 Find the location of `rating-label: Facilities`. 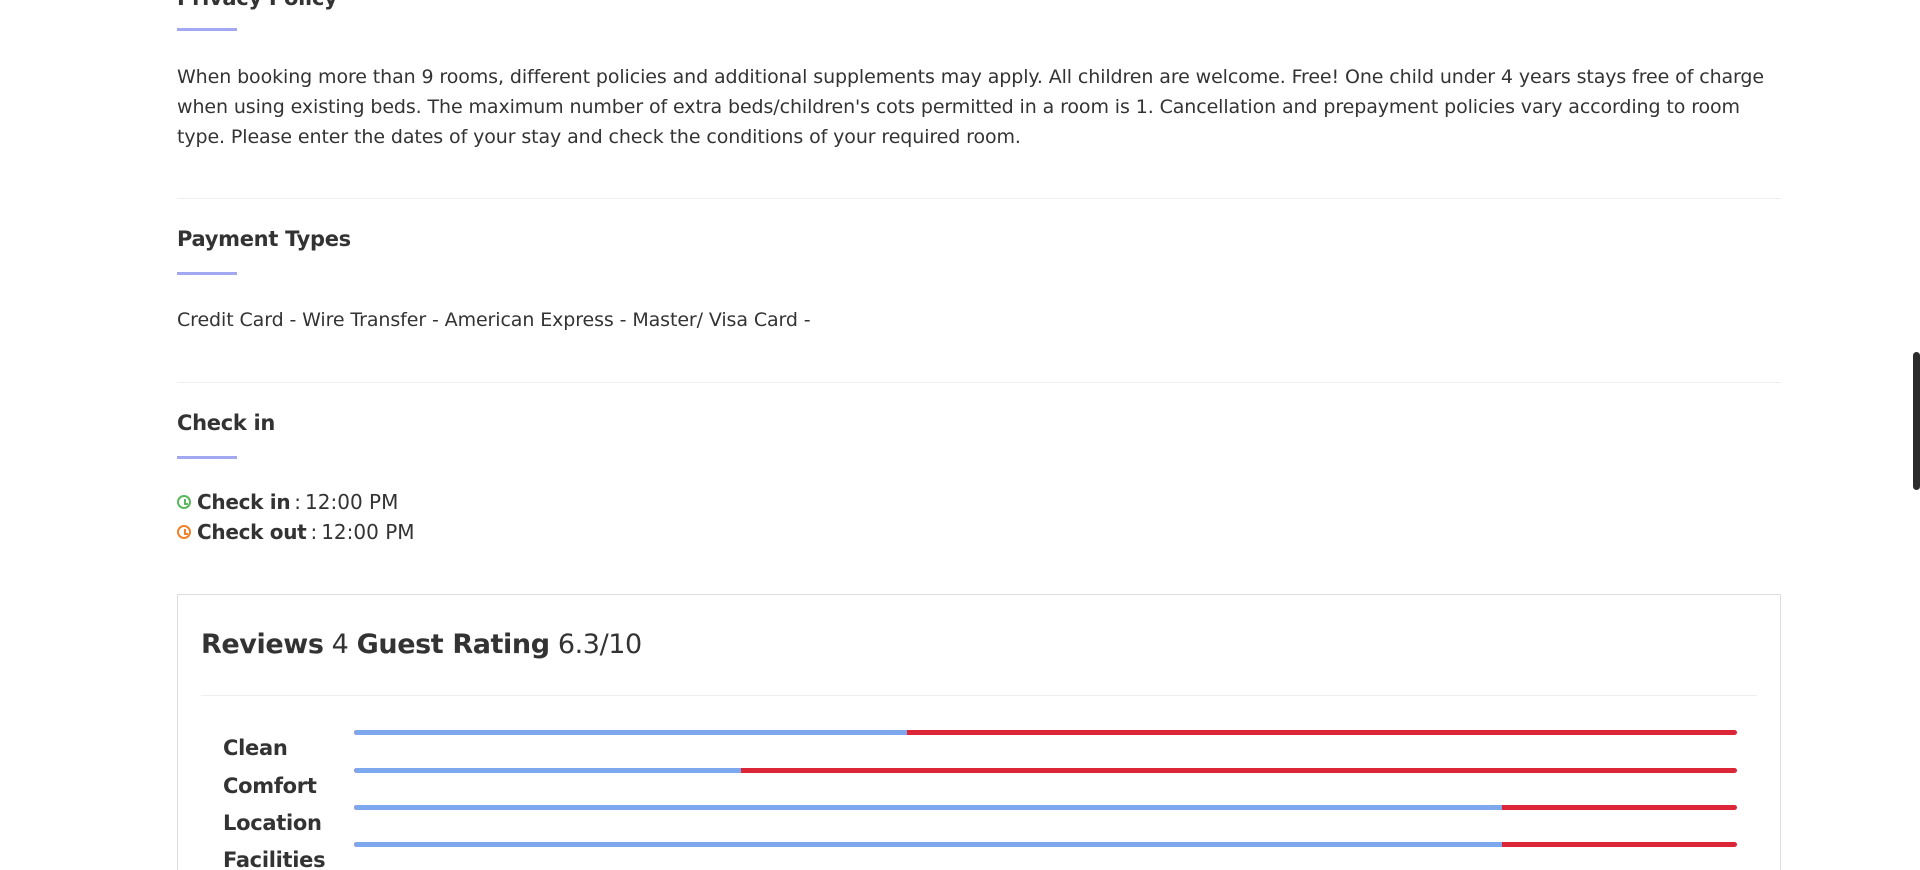

rating-label: Facilities is located at coordinates (274, 859).